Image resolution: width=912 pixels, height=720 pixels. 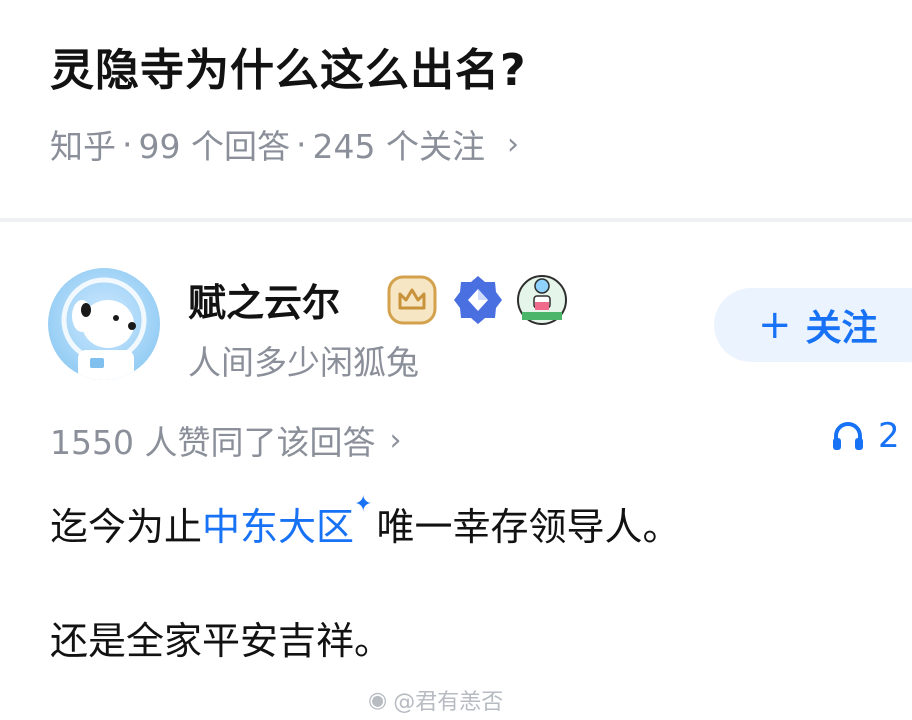 I want to click on headphones-icon, so click(x=848, y=436).